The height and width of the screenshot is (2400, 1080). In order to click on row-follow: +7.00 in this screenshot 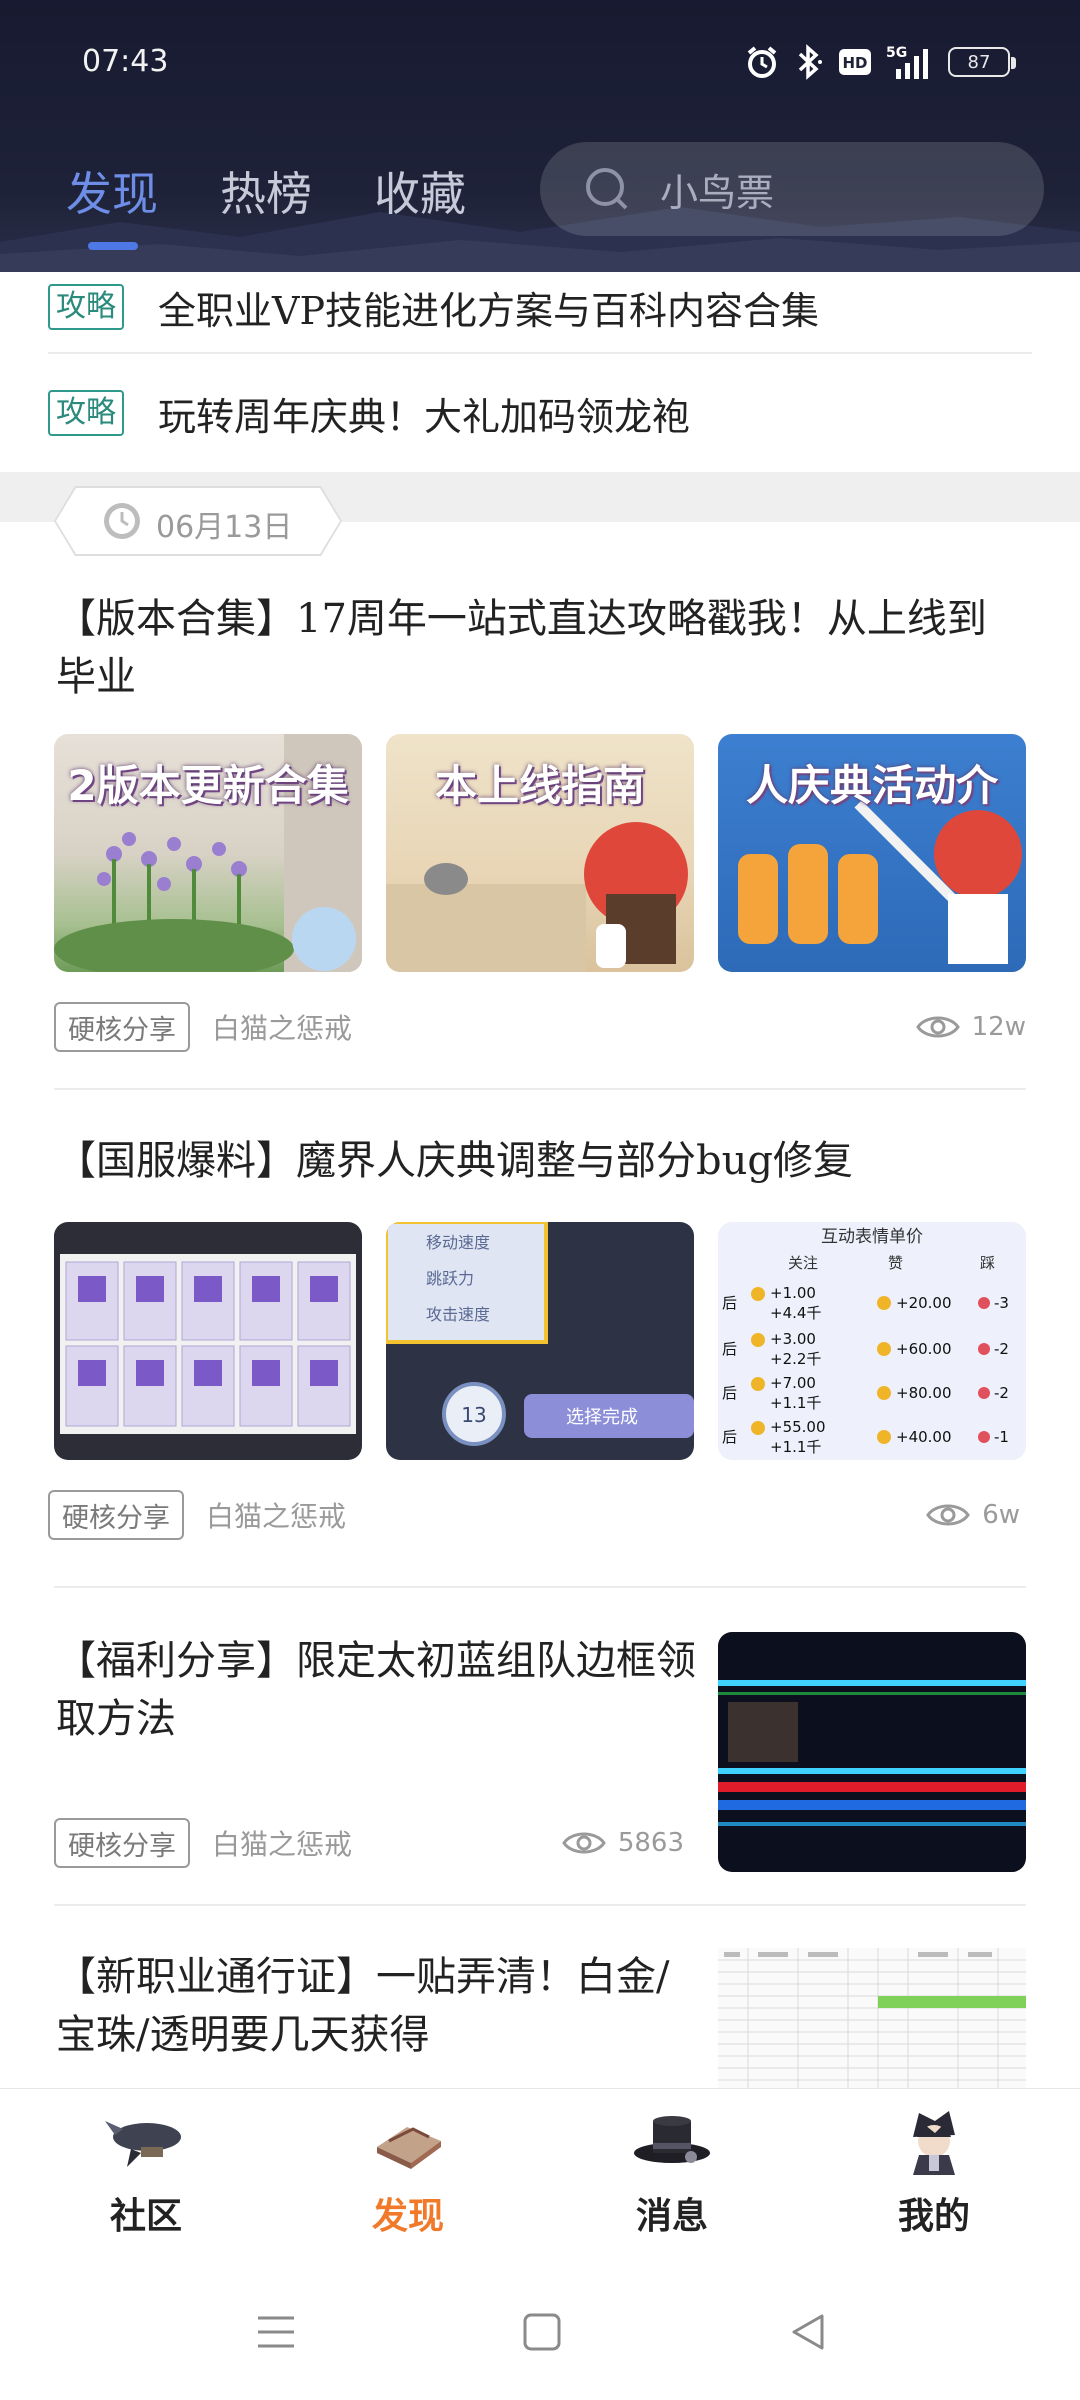, I will do `click(793, 1383)`.